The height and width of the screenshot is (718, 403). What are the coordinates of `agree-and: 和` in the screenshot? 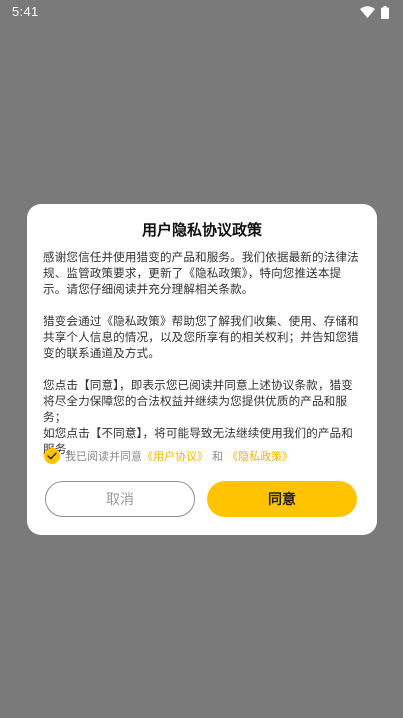 It's located at (217, 456).